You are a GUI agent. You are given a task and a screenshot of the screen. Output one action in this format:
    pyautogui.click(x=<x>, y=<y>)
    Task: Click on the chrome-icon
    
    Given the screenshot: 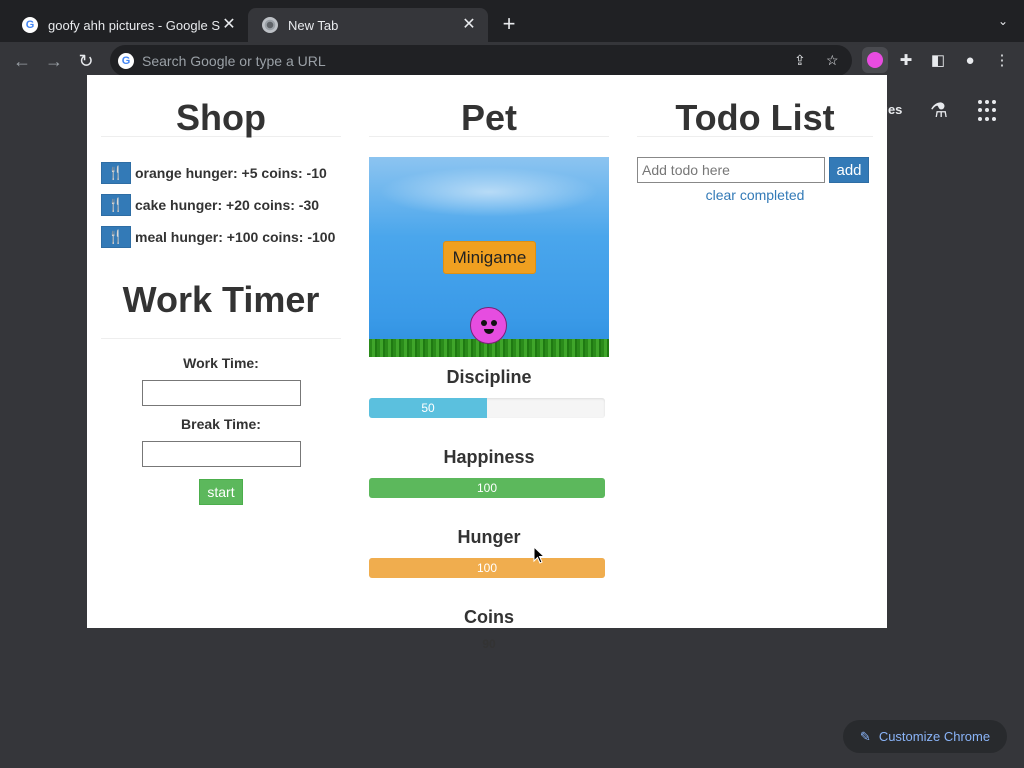 What is the action you would take?
    pyautogui.click(x=270, y=25)
    